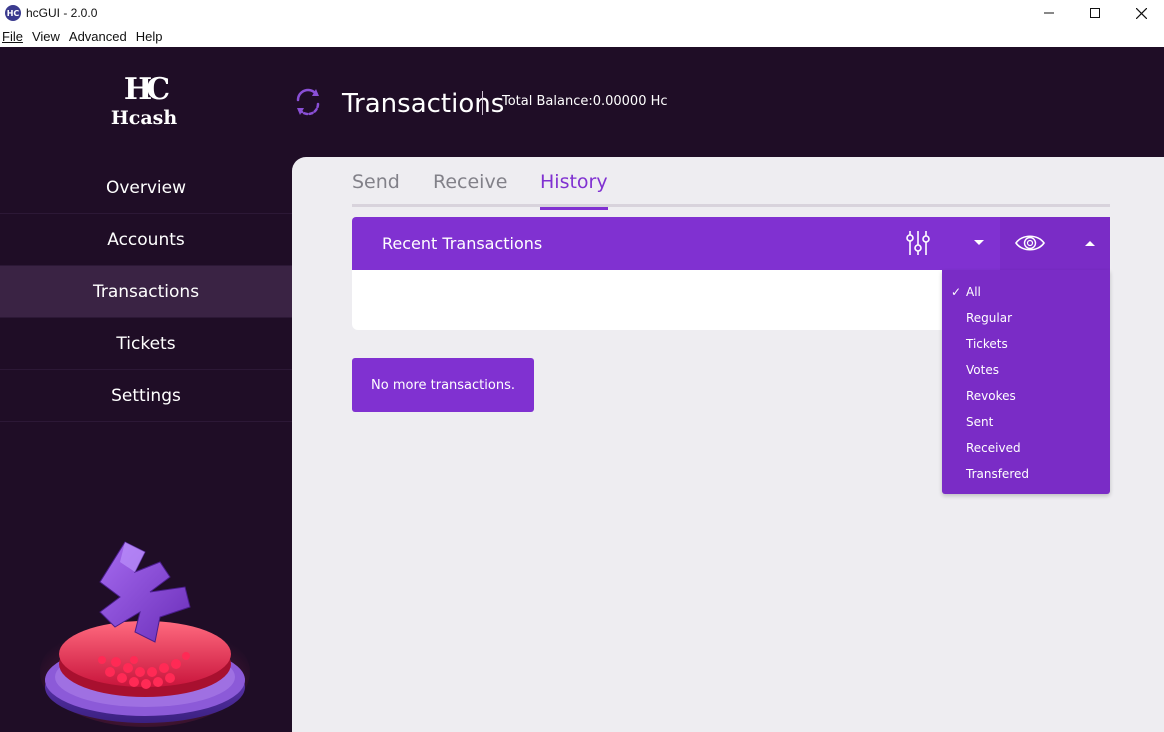 This screenshot has width=1164, height=732. What do you see at coordinates (973, 292) in the screenshot?
I see `dropdown-item-label: All` at bounding box center [973, 292].